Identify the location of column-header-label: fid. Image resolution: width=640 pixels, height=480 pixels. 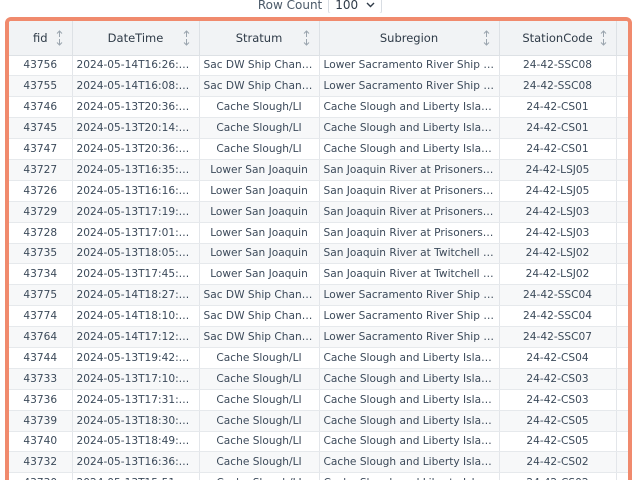
(40, 37).